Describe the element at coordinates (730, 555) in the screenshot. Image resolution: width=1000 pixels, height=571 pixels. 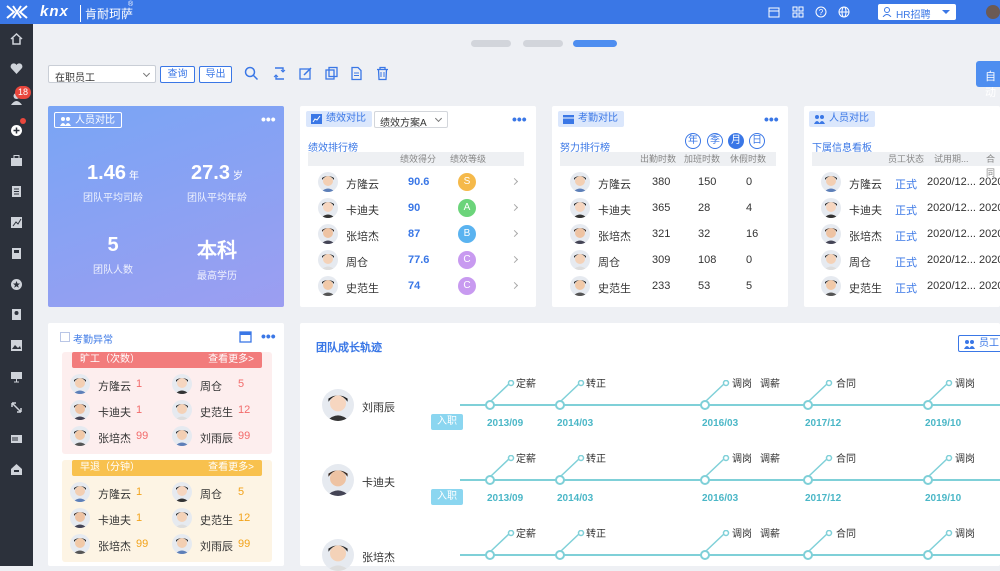
I see `timeline-line` at that location.